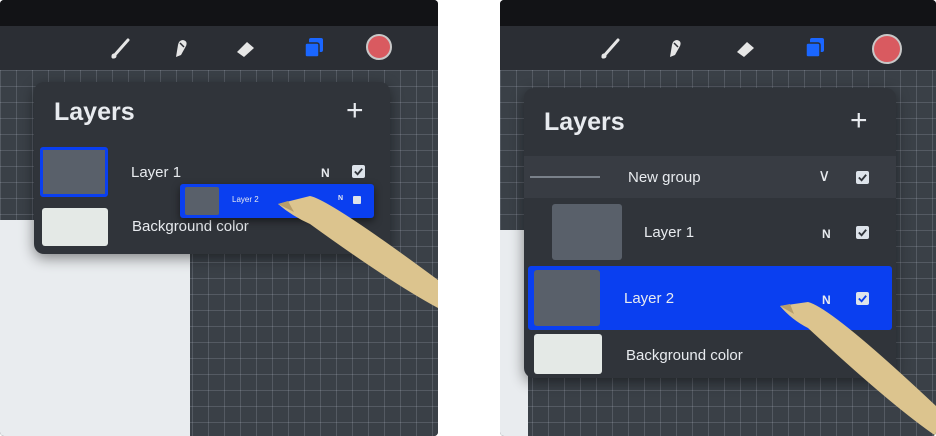 This screenshot has height=436, width=936. I want to click on group-indicator-line, so click(565, 177).